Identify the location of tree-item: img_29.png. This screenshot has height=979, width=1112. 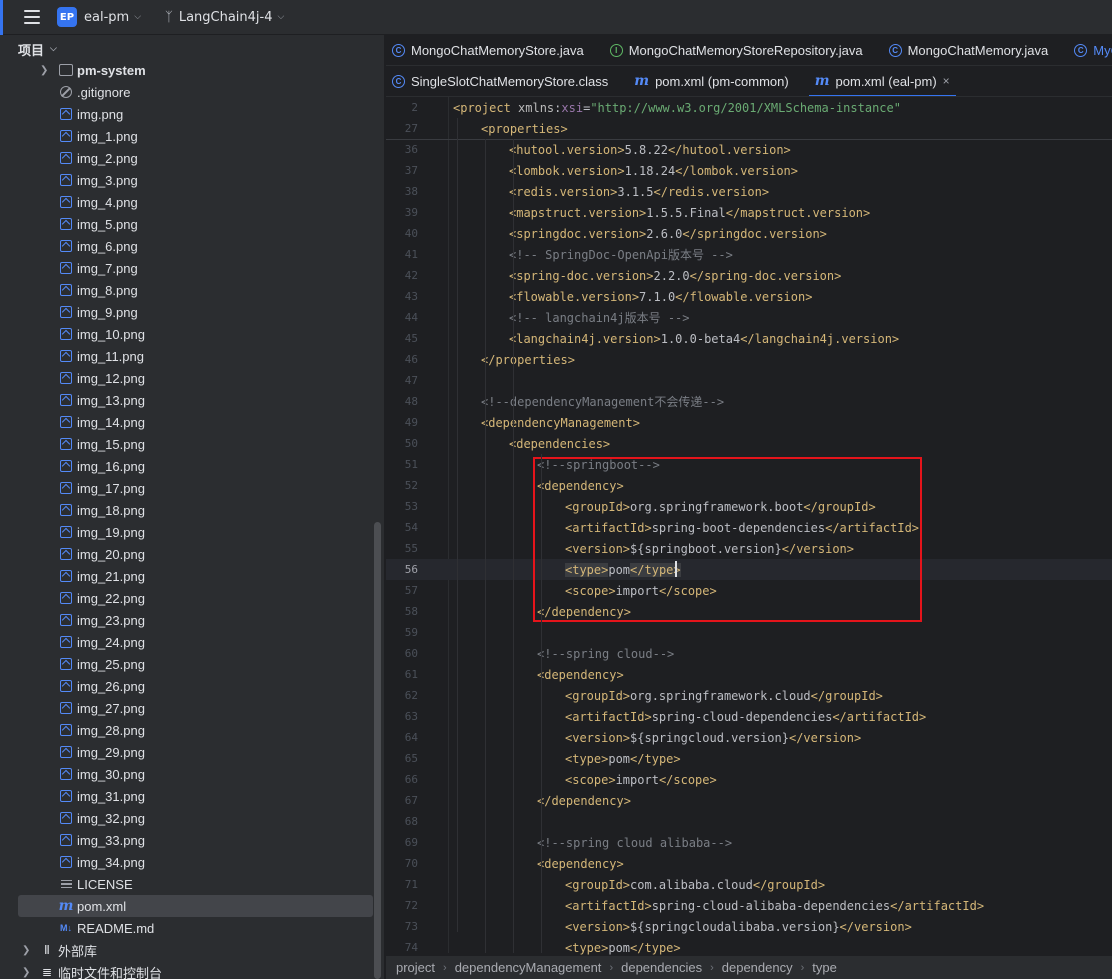
(192, 752).